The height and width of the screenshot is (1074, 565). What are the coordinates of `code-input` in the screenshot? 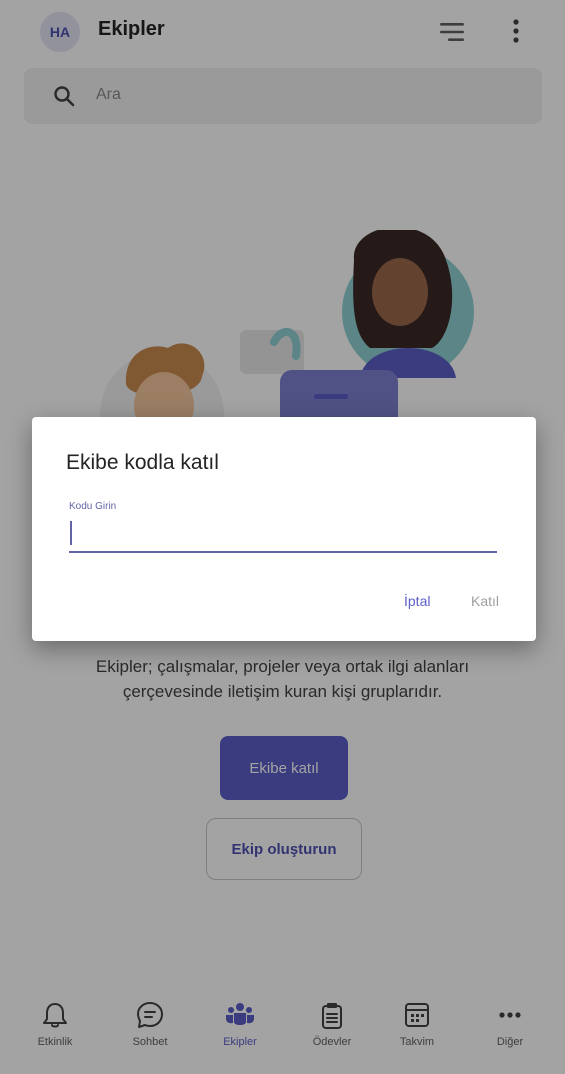 It's located at (283, 535).